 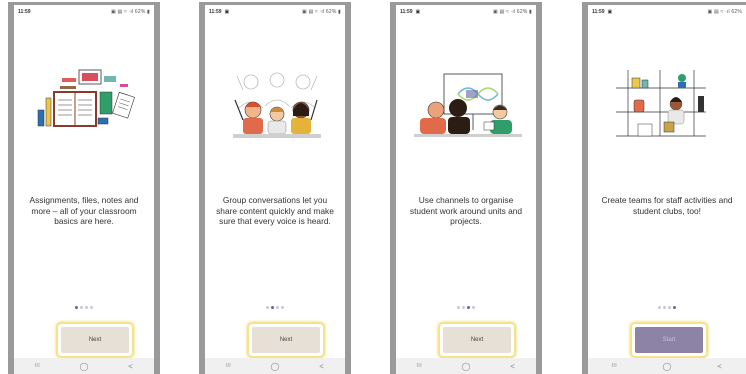 I want to click on status-bar: 11:59 ▣ ▤ ≈ ·ıl 62% ▮, so click(x=84, y=12).